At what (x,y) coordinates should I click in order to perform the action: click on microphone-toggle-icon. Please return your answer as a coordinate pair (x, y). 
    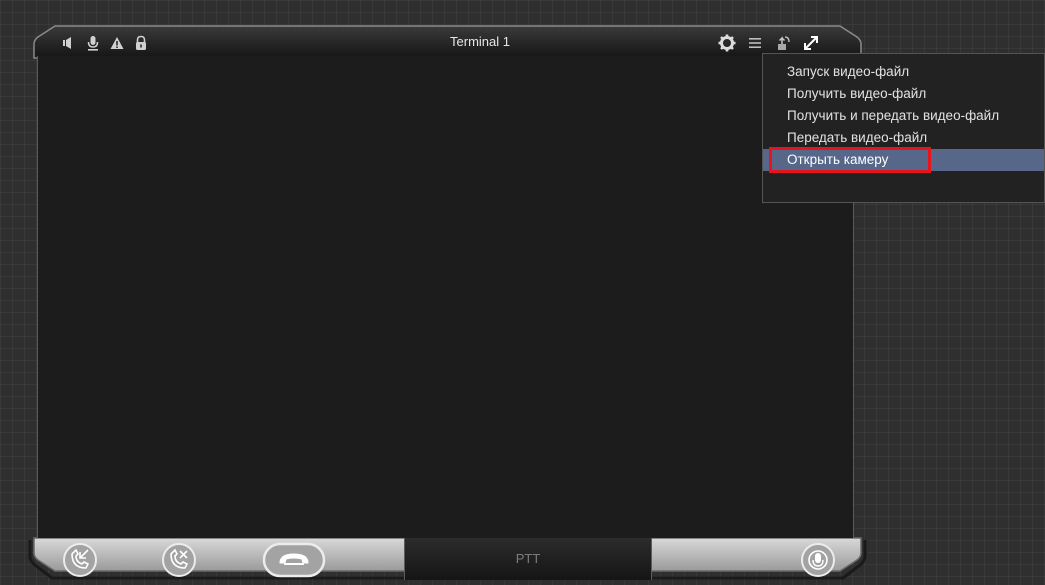
    Looking at the image, I should click on (818, 560).